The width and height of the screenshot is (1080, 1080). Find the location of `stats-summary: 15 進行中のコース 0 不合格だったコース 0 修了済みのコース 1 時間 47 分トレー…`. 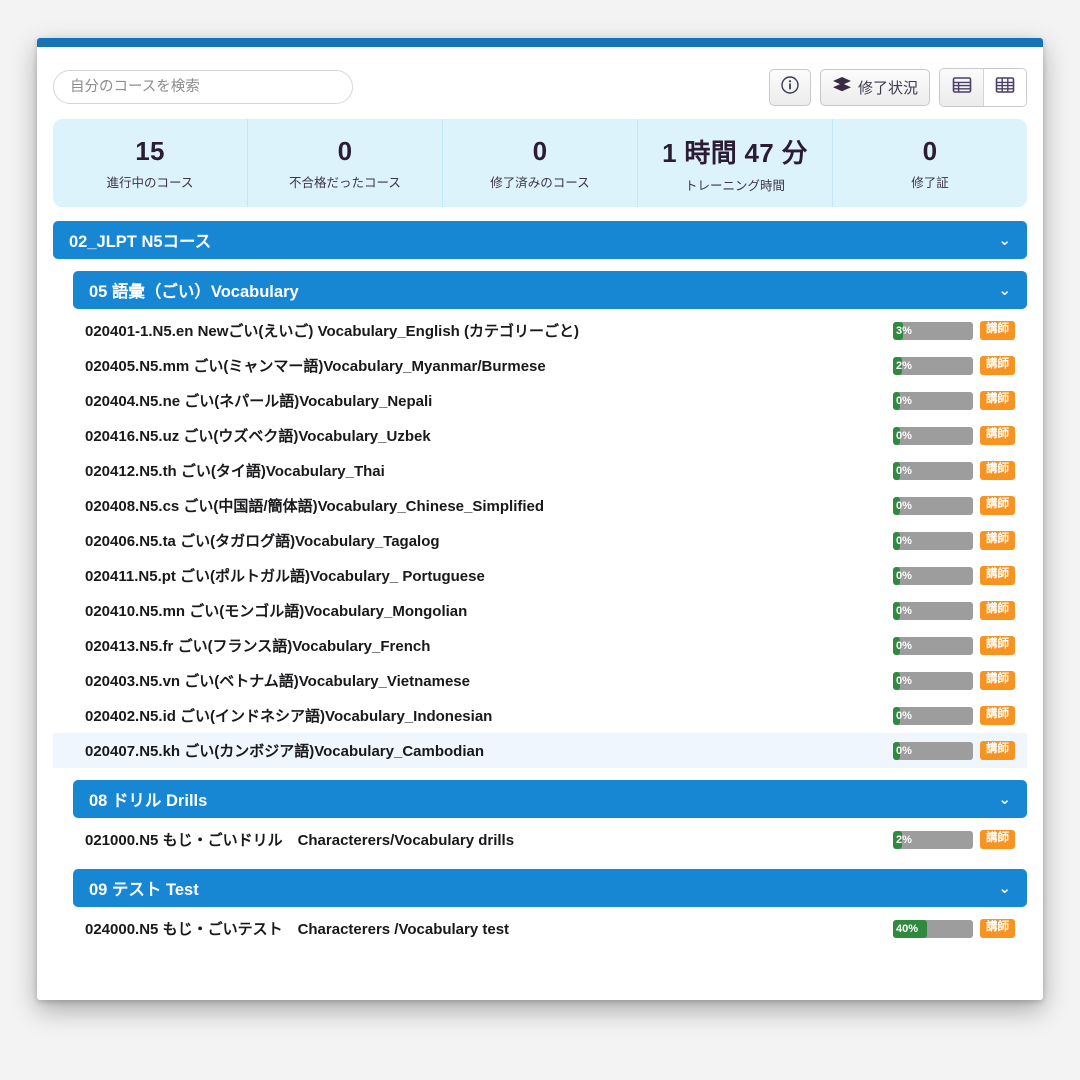

stats-summary: 15 進行中のコース 0 不合格だったコース 0 修了済みのコース 1 時間 47 分トレー… is located at coordinates (540, 163).